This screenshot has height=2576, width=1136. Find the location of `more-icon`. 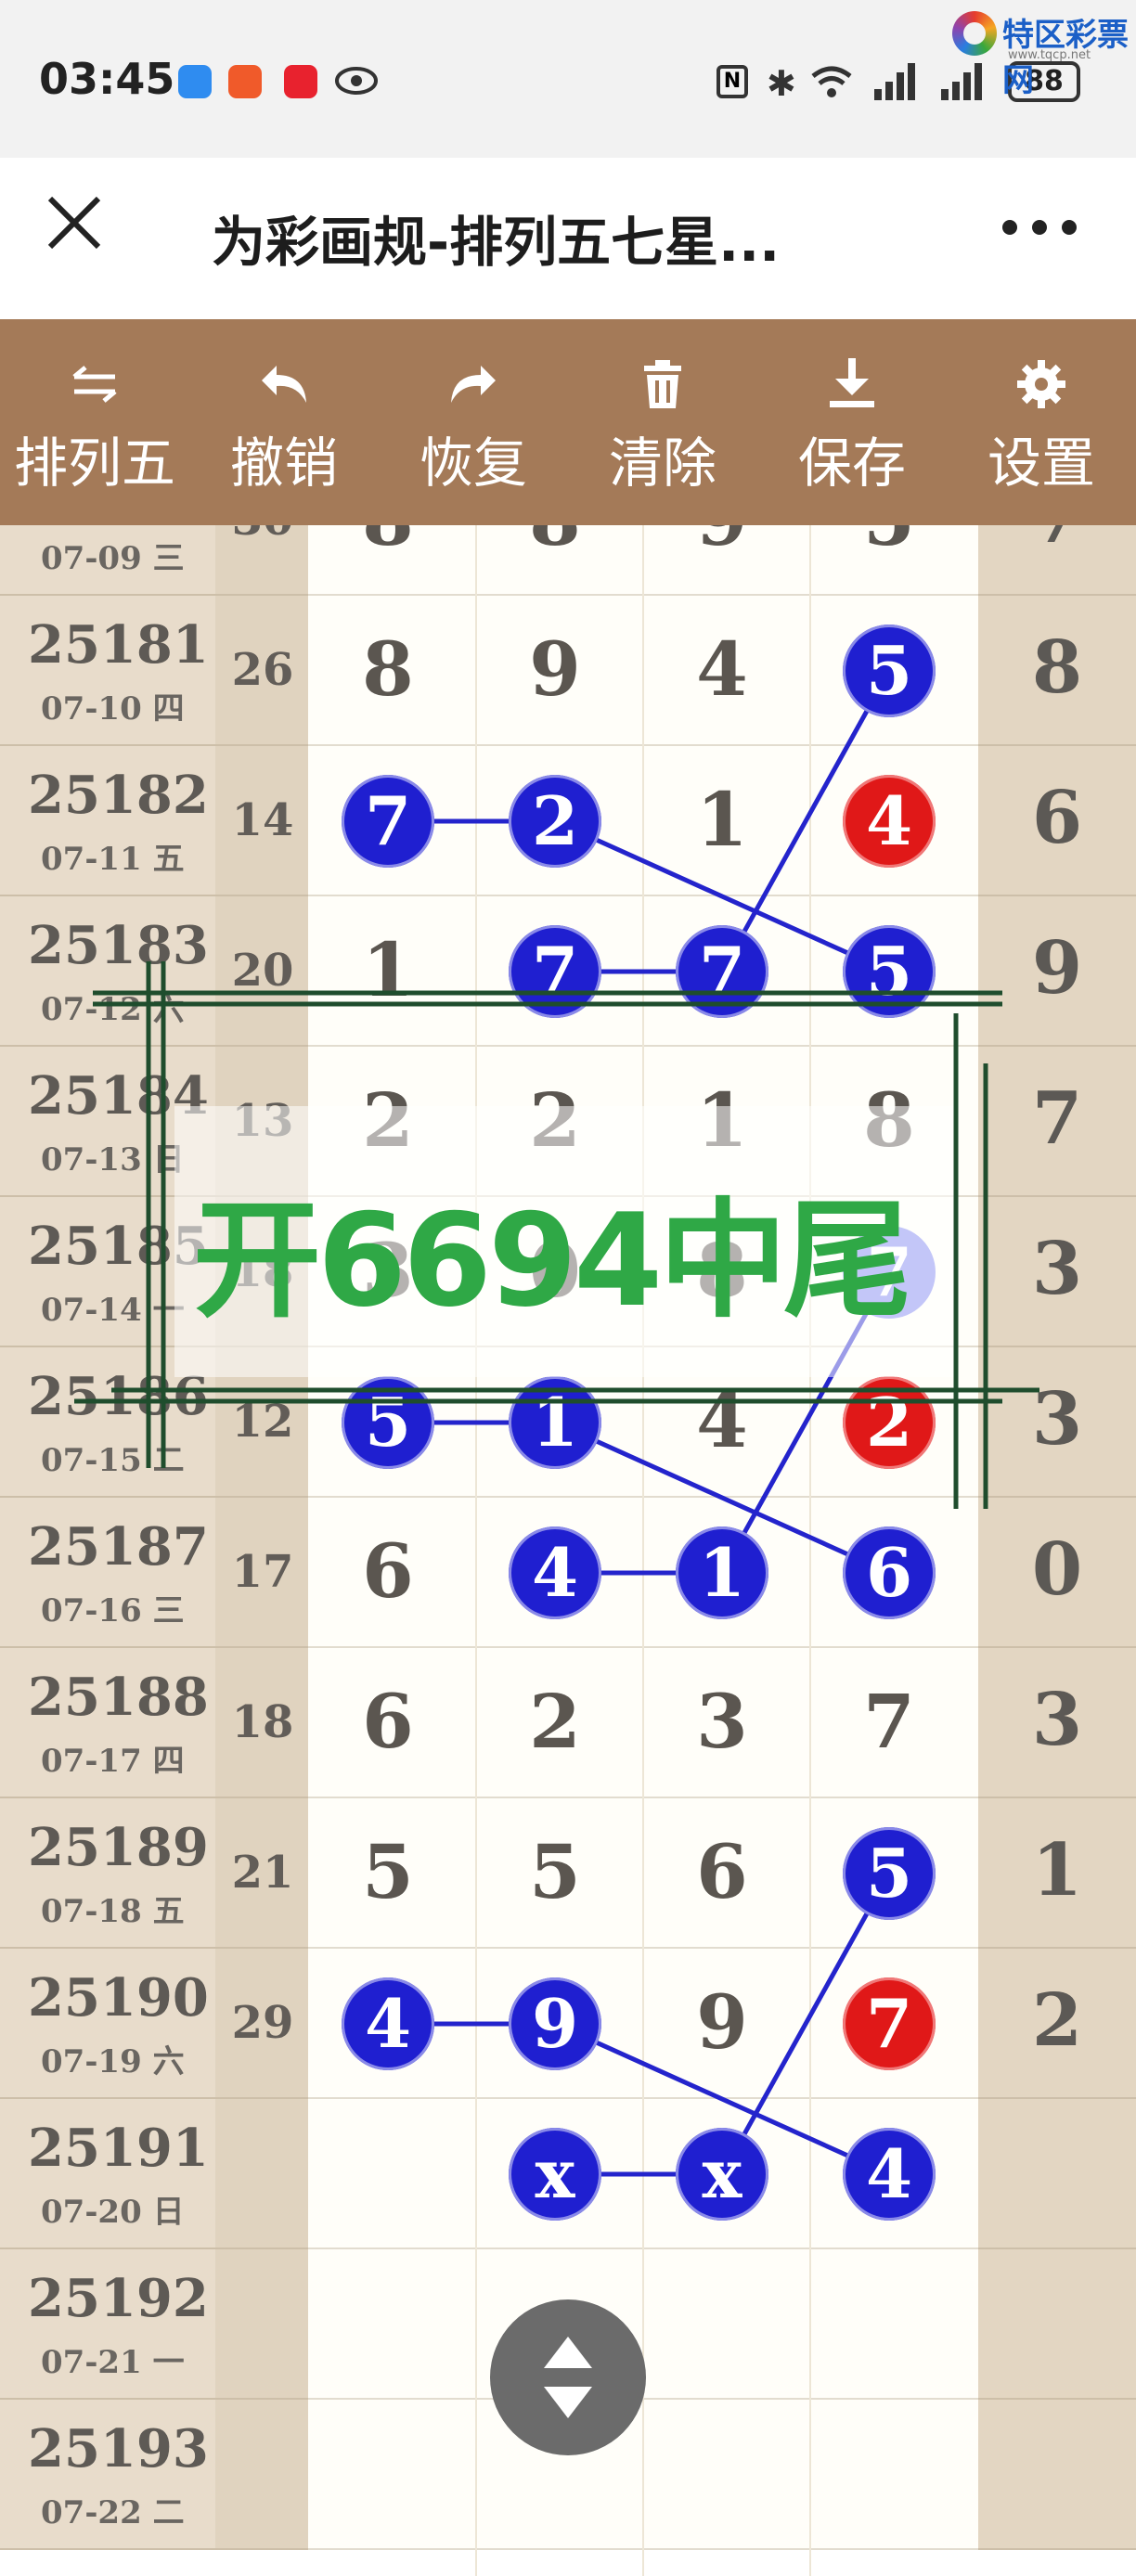

more-icon is located at coordinates (1039, 228).